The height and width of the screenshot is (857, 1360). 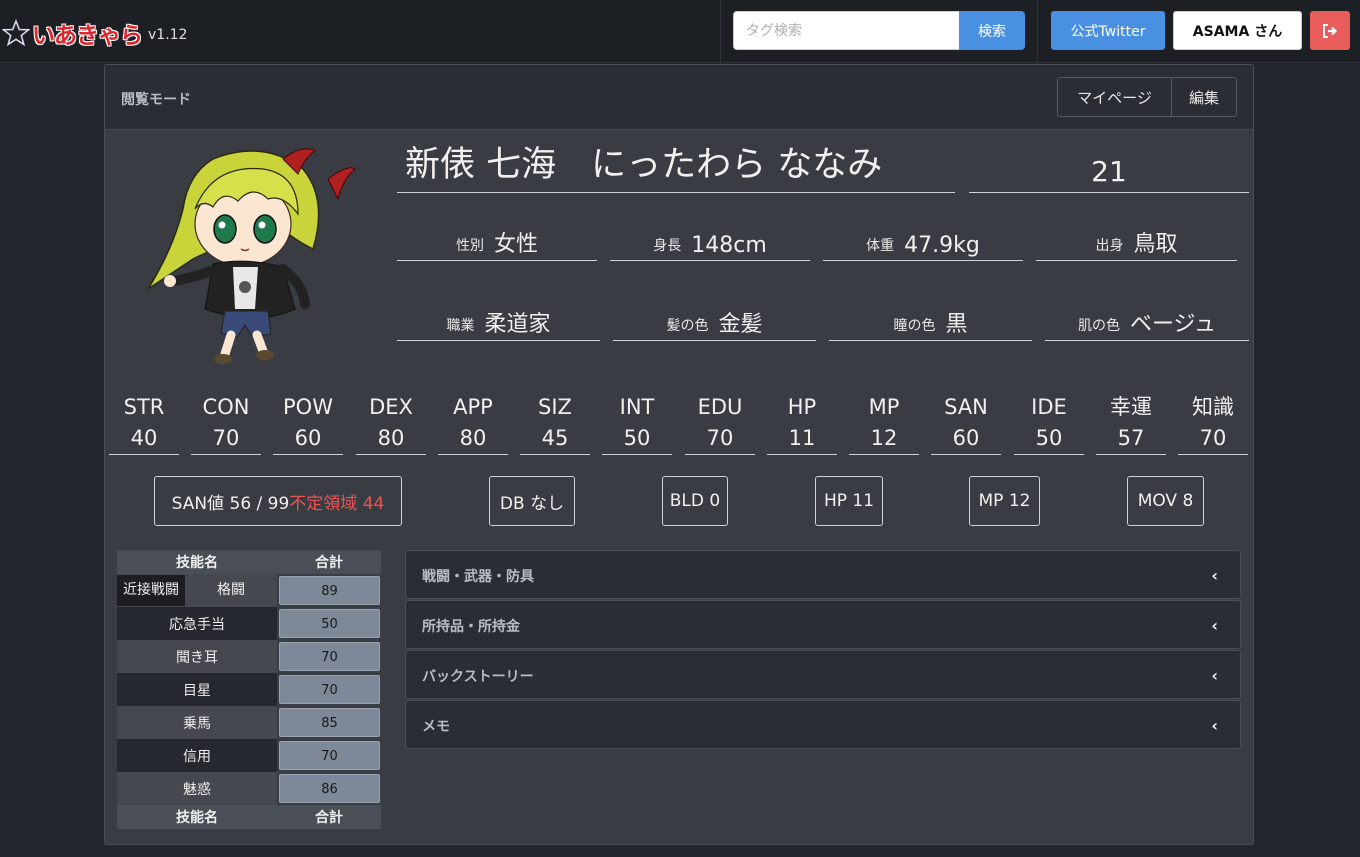 What do you see at coordinates (966, 407) in the screenshot?
I see `stat-label: SAN` at bounding box center [966, 407].